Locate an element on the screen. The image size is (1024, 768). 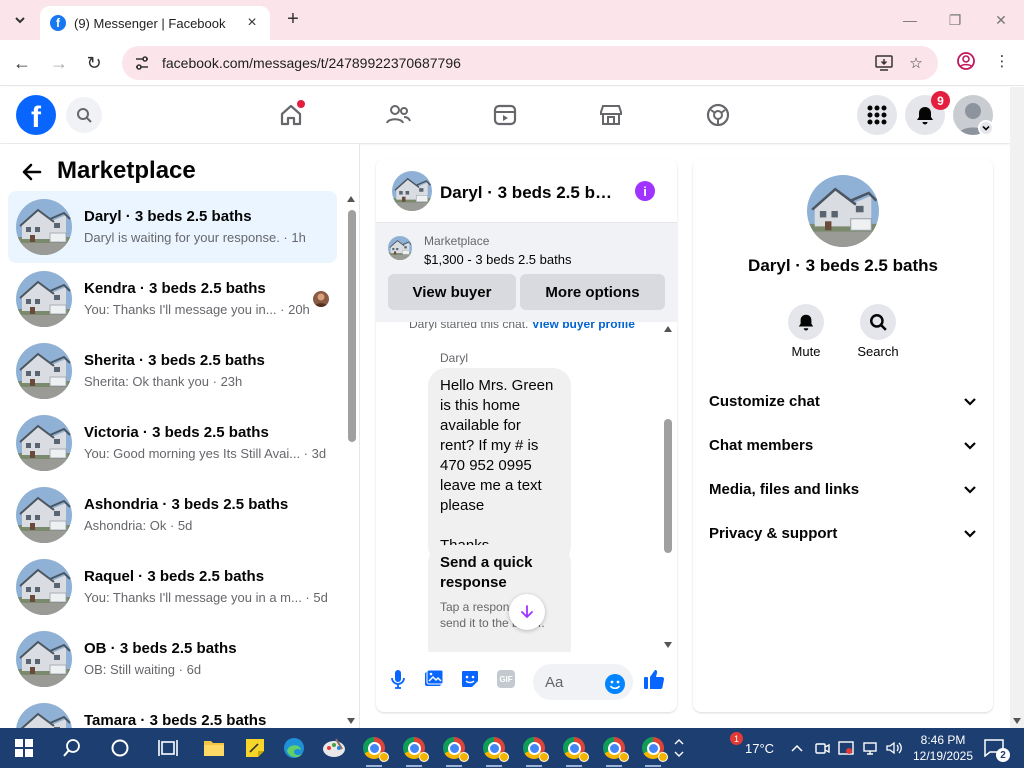
section-label: Privacy & support is located at coordinates (773, 533).